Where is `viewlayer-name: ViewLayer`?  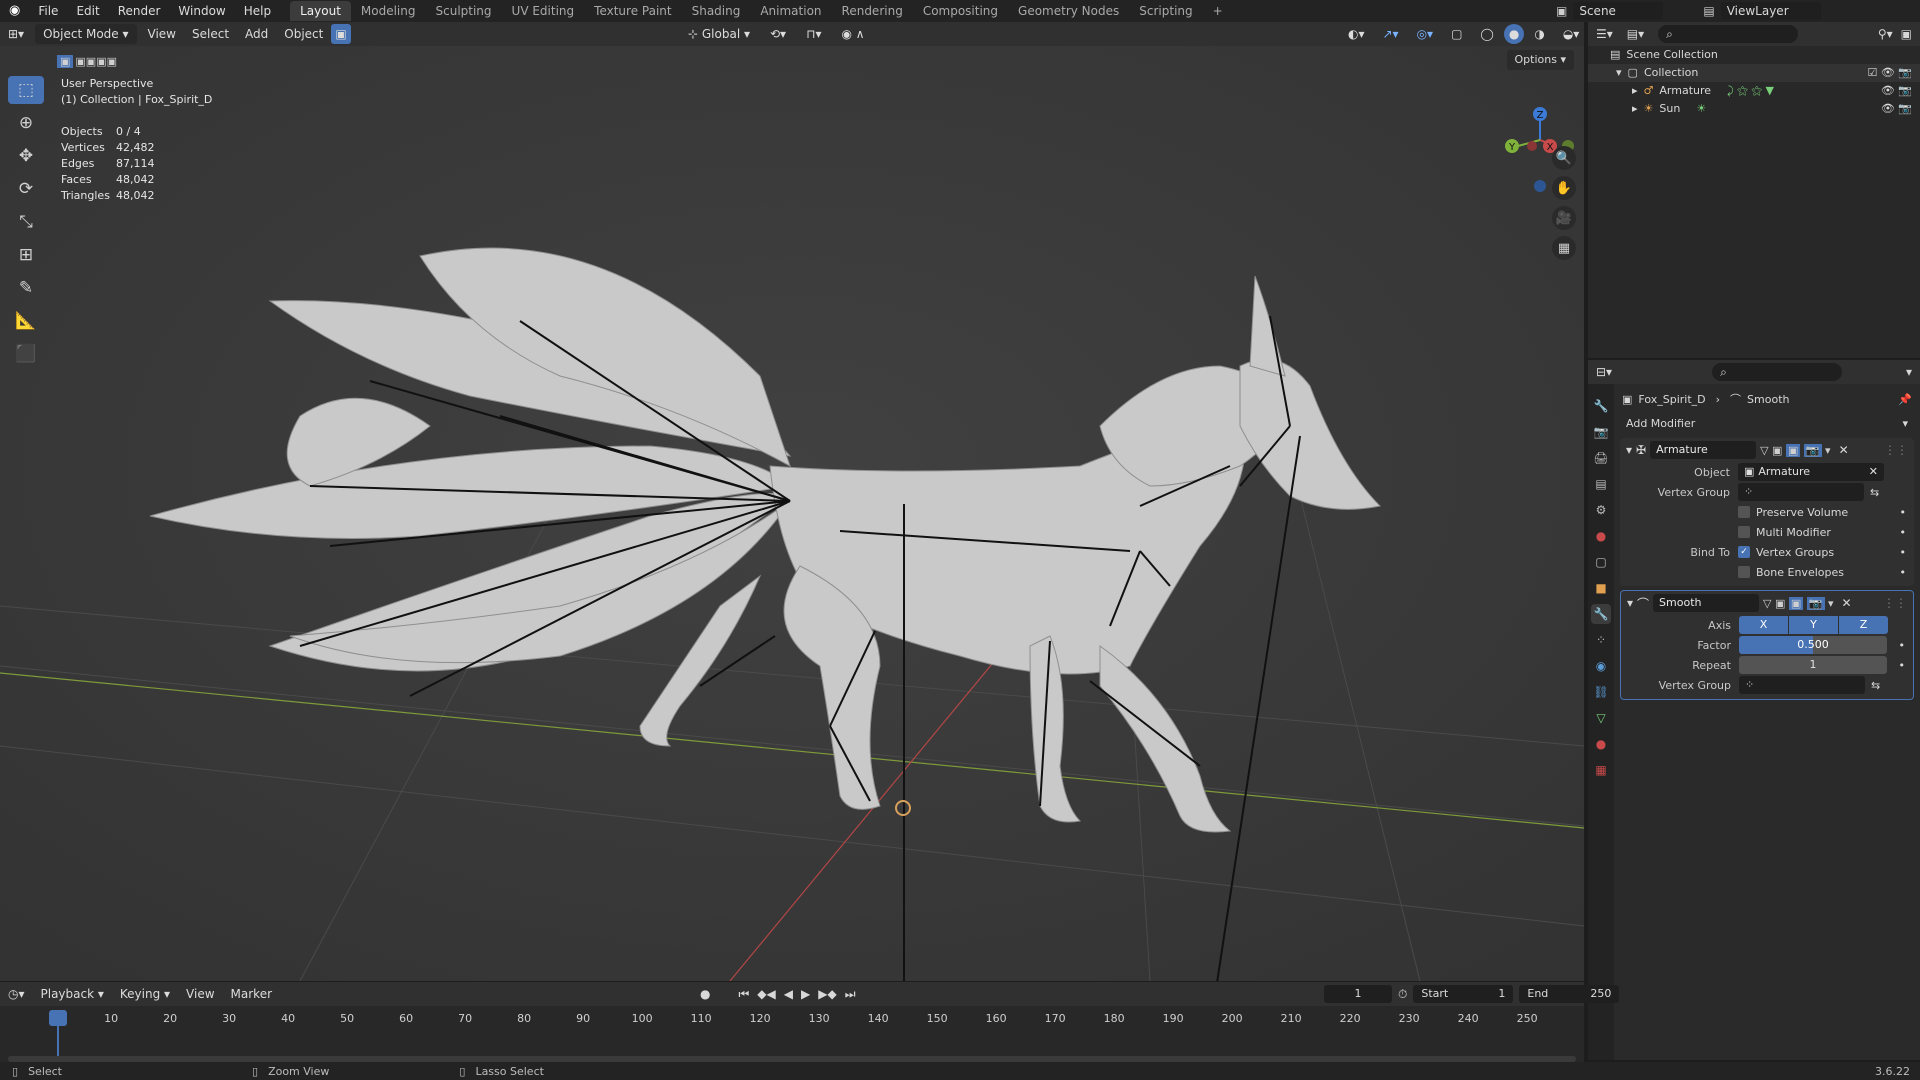
viewlayer-name: ViewLayer is located at coordinates (1770, 11).